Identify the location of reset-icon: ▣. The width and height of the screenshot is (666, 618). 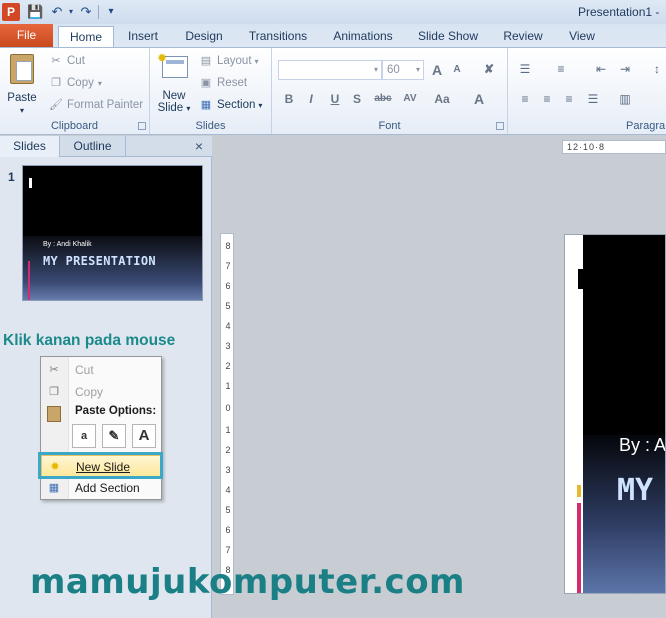
(206, 82).